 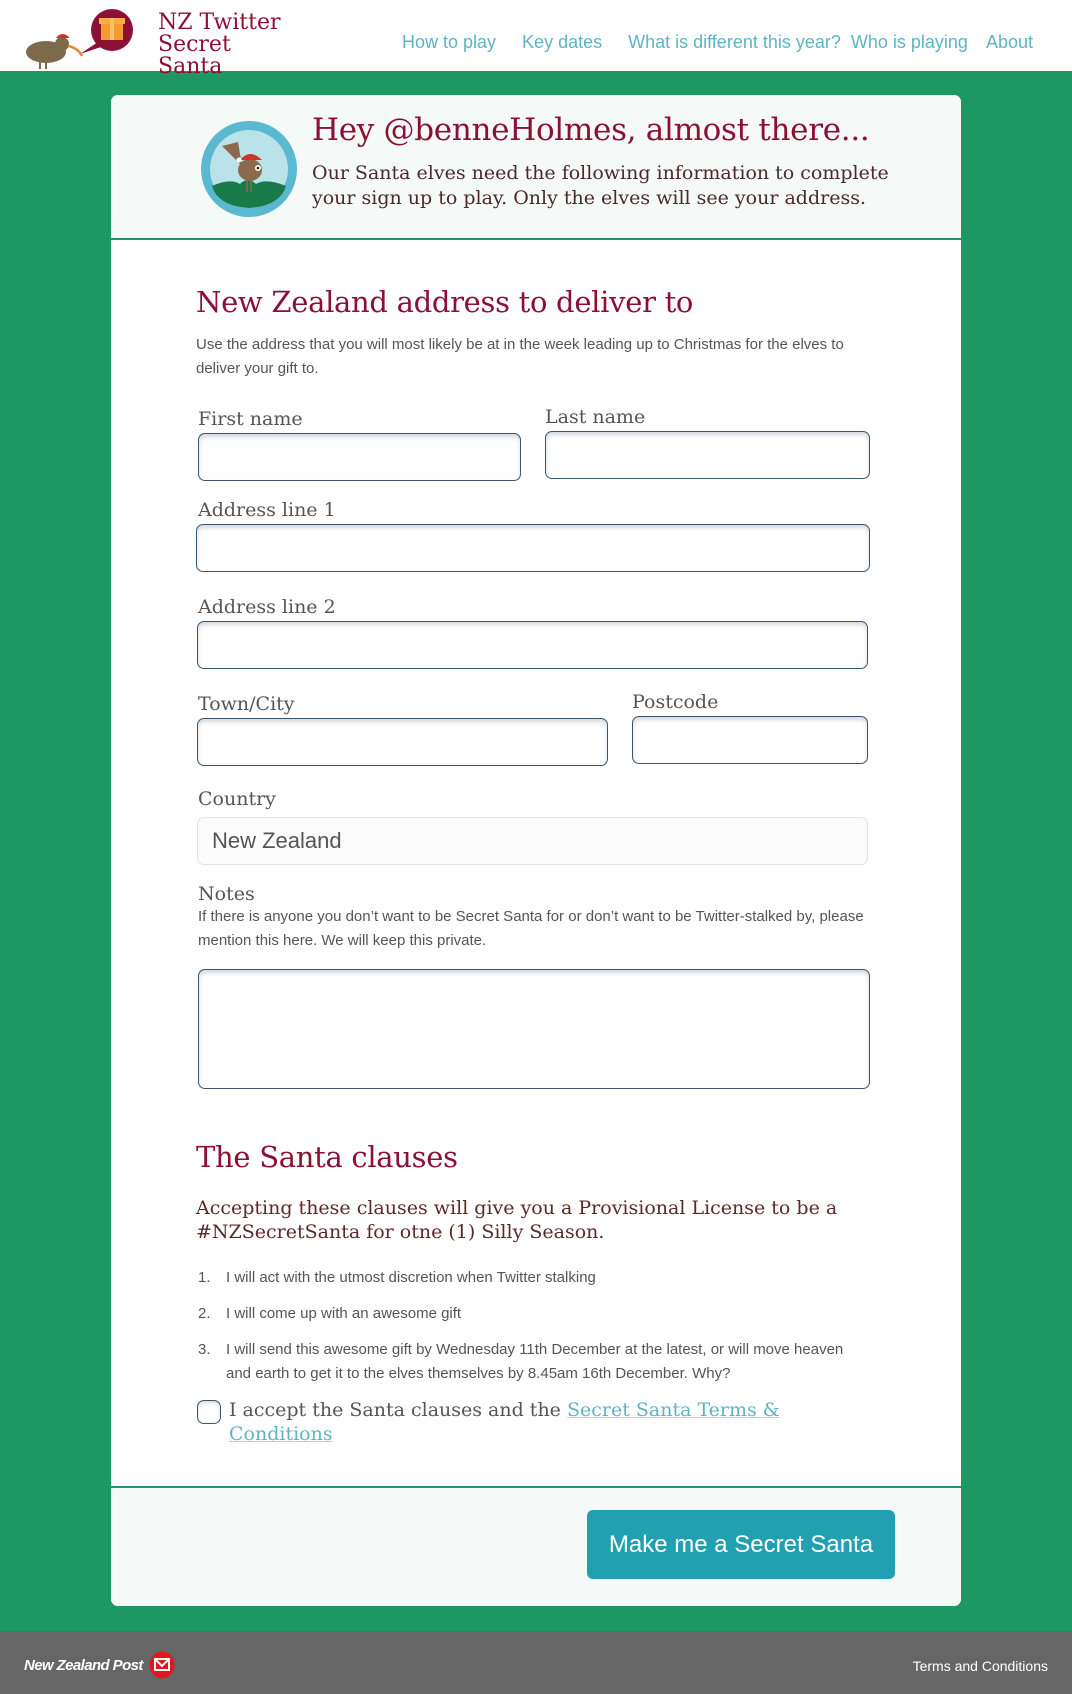 What do you see at coordinates (327, 1157) in the screenshot?
I see `clauses-heading: The Santa clauses` at bounding box center [327, 1157].